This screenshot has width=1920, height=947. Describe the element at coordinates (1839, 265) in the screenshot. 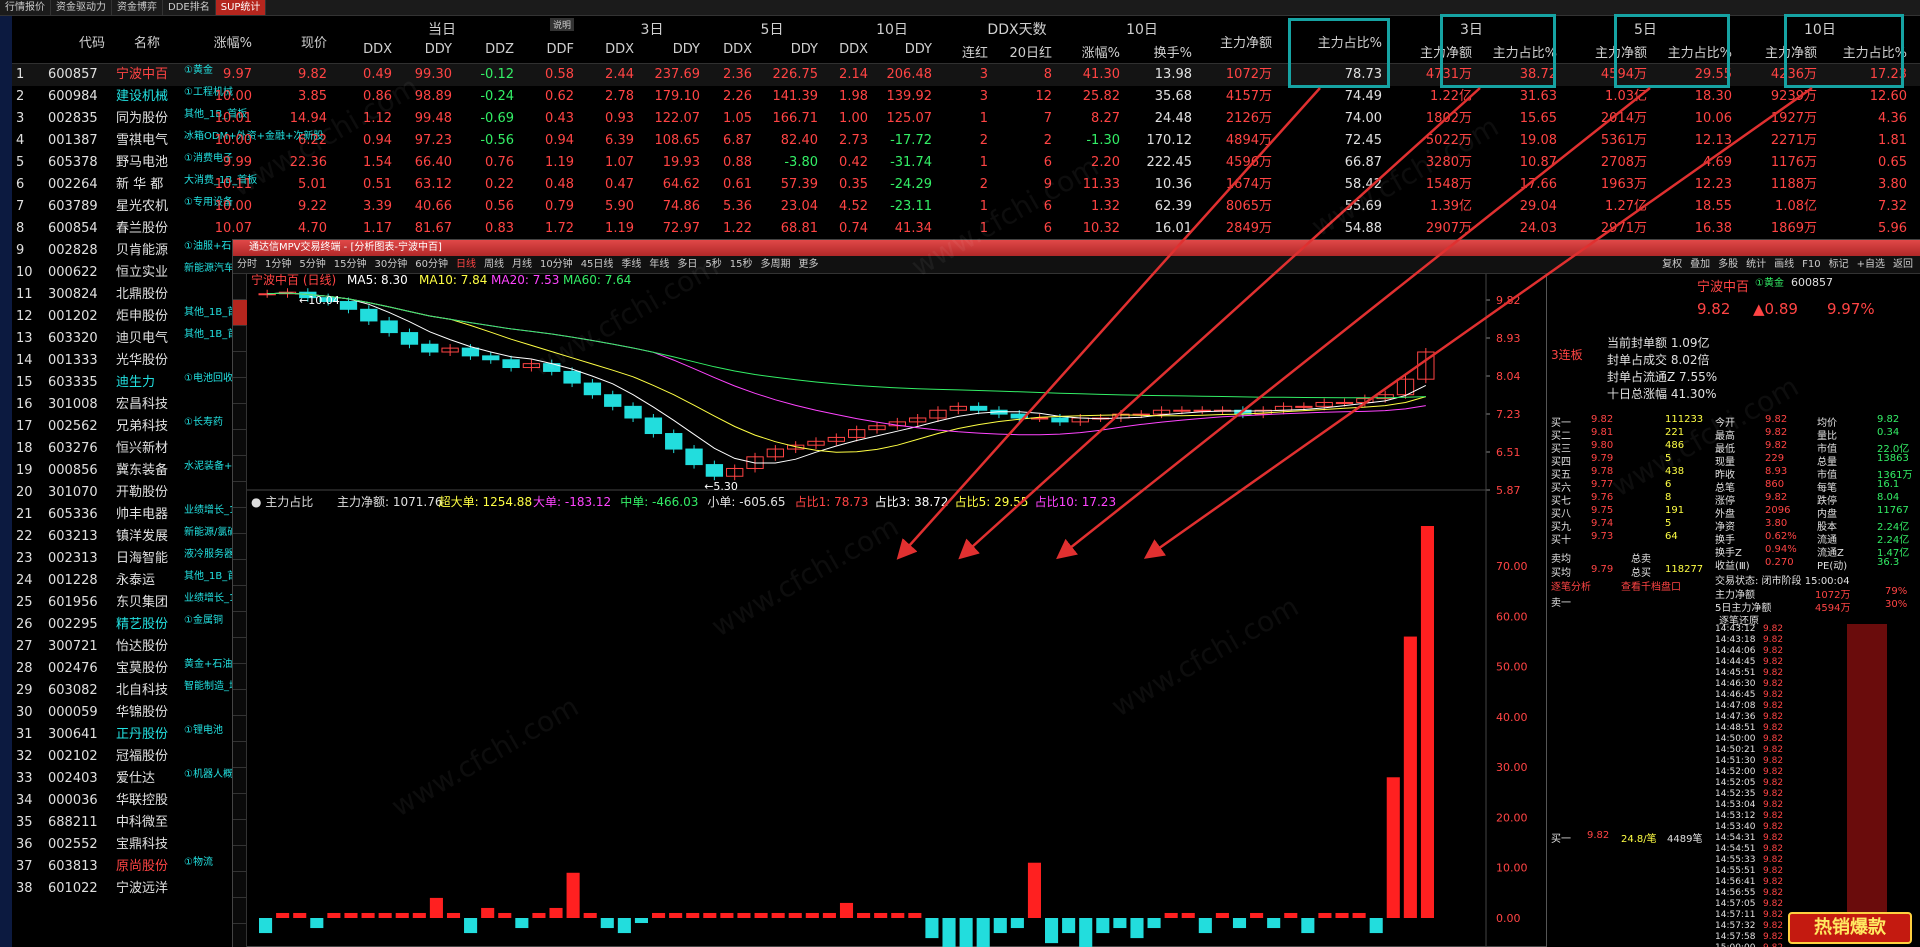

I see `toolbar-action-6: 标记` at that location.